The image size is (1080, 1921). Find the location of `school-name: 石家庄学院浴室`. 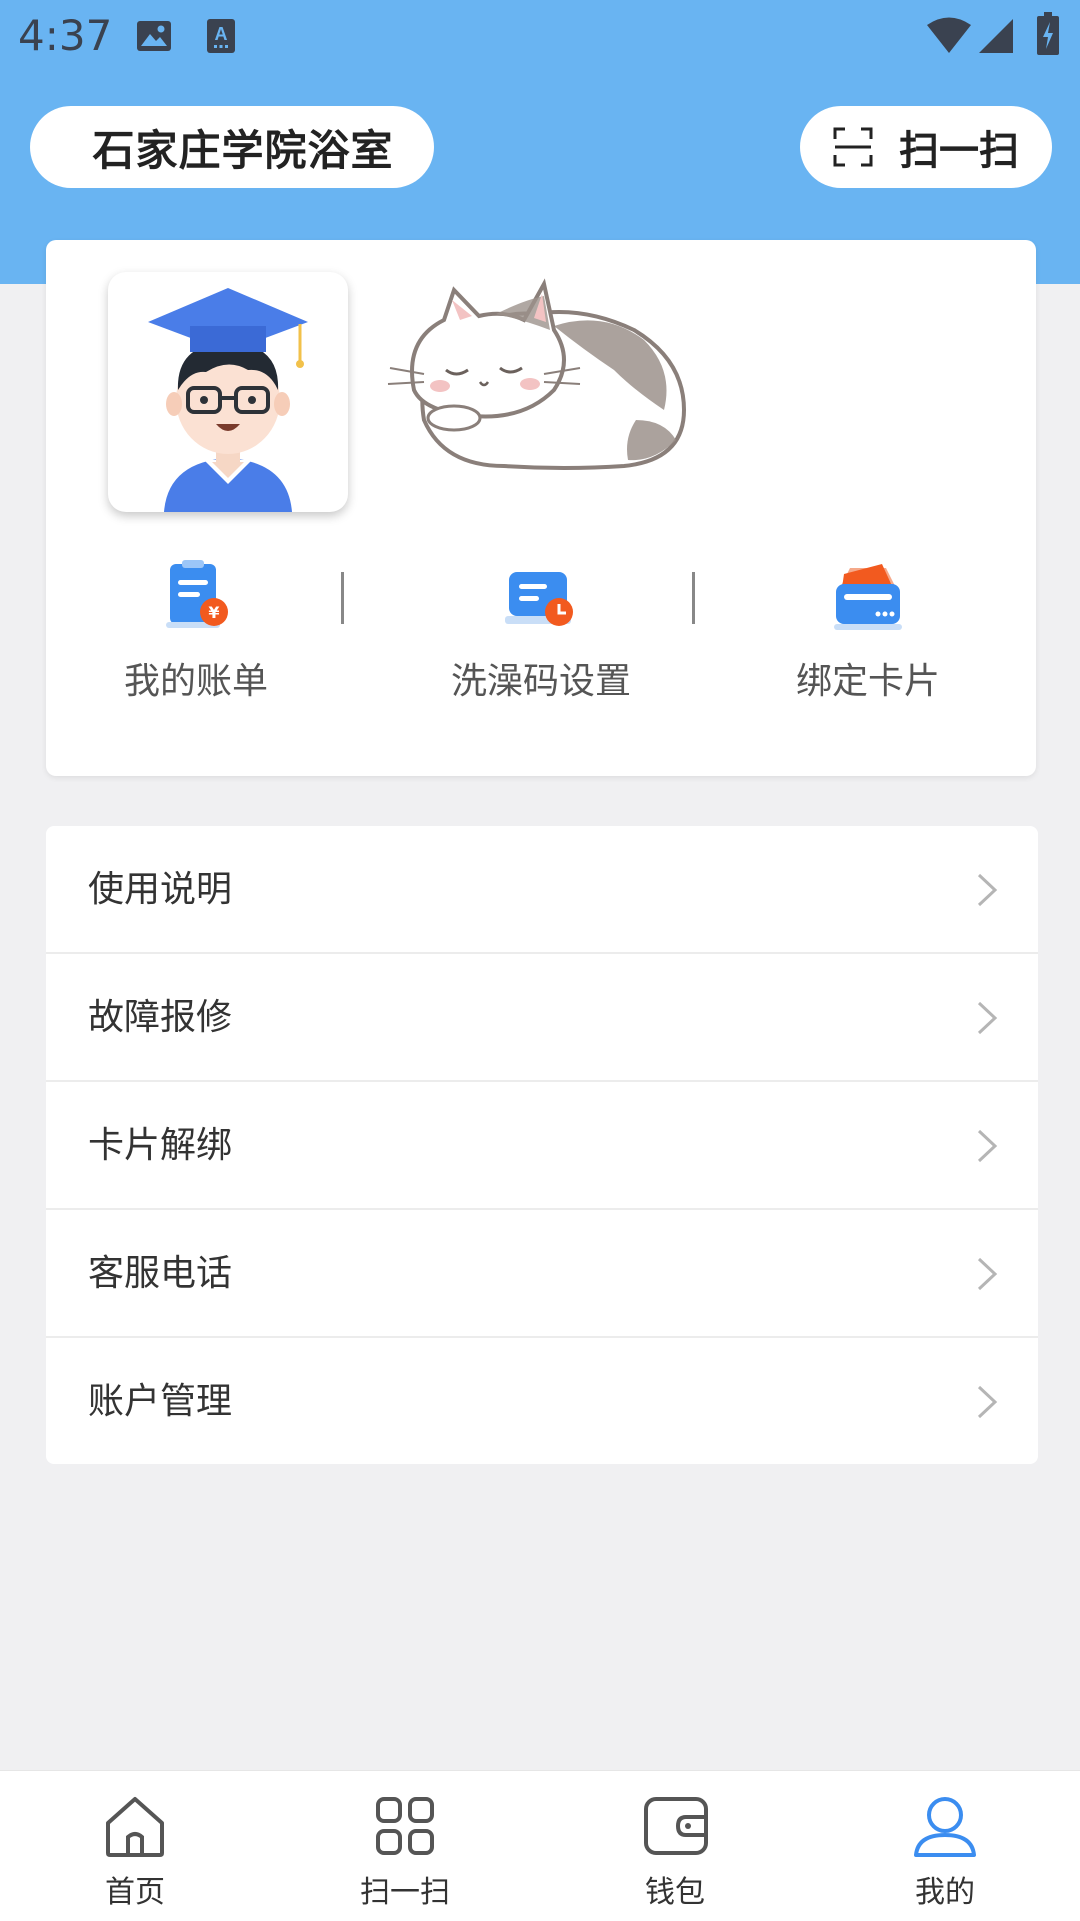

school-name: 石家庄学院浴室 is located at coordinates (243, 150).